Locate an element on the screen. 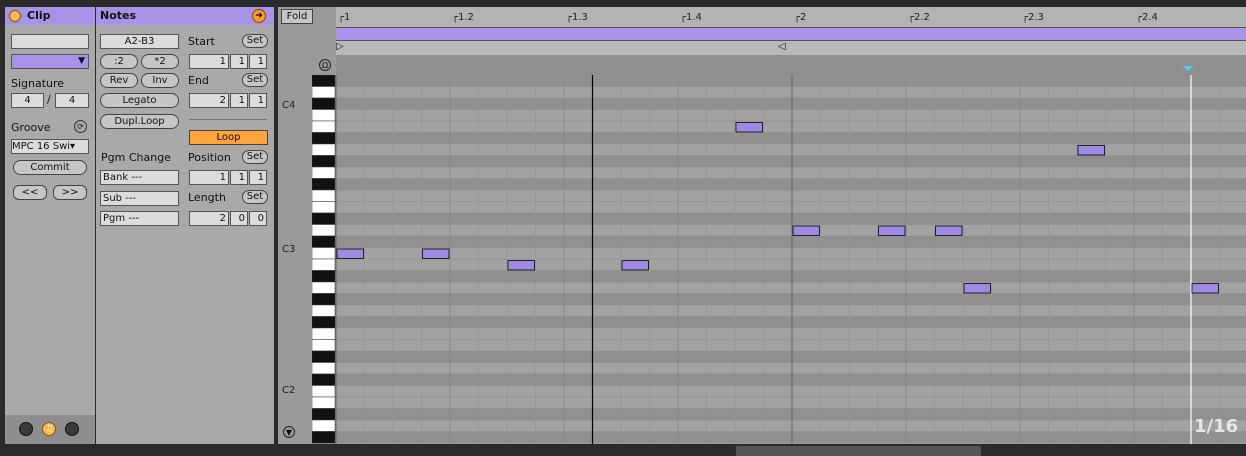  end-sixteenth-field: 1 is located at coordinates (258, 100).